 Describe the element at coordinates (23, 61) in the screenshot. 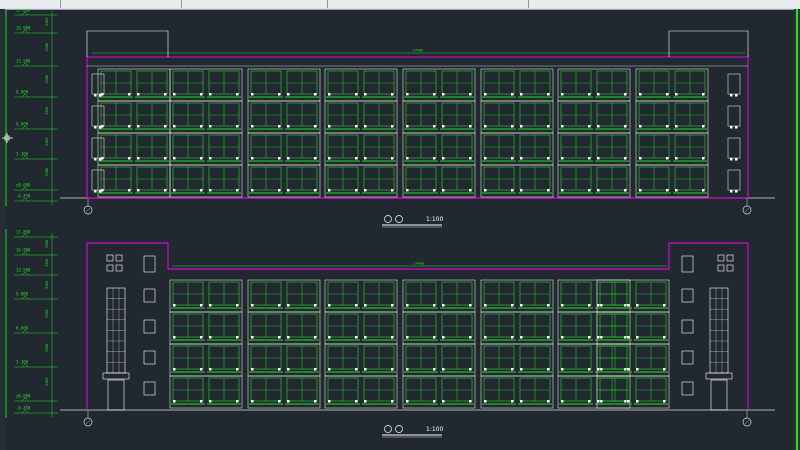

I see `level-text: 13.500` at that location.